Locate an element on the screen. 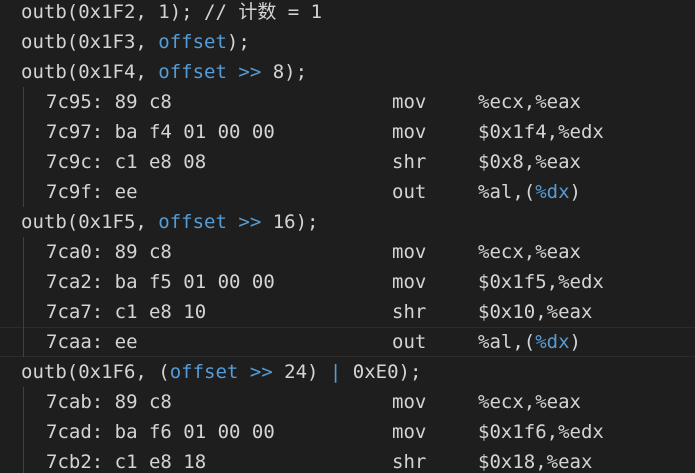  asm-line: 7c9c: c1 e8 08 shr $0x8,%eax is located at coordinates (347, 162).